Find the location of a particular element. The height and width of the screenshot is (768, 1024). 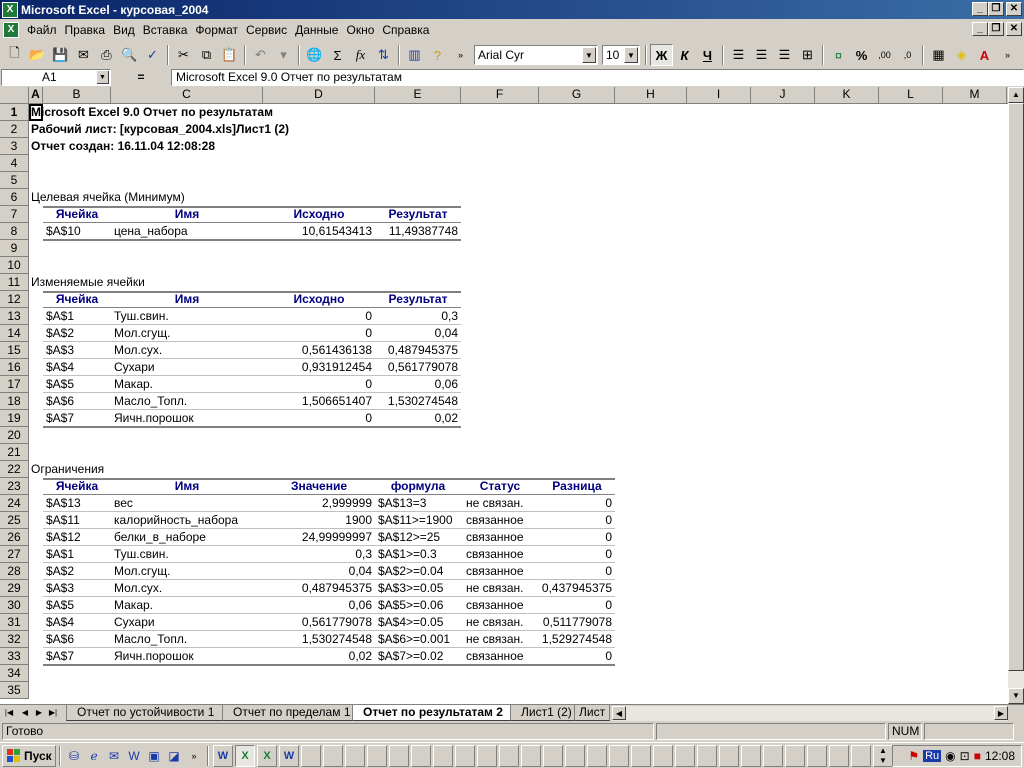

outlook-icon: ✉ is located at coordinates (114, 756).